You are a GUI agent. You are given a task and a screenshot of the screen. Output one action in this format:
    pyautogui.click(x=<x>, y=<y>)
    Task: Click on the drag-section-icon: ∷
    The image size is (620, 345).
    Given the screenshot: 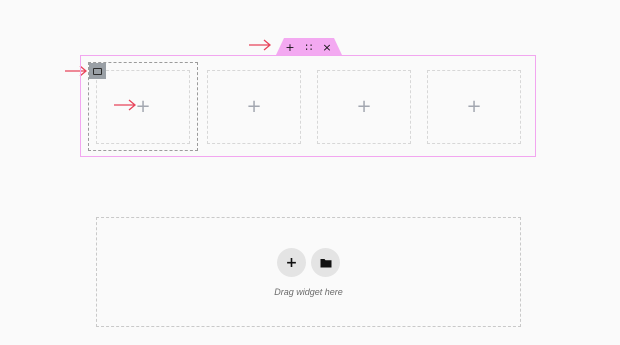 What is the action you would take?
    pyautogui.click(x=309, y=47)
    